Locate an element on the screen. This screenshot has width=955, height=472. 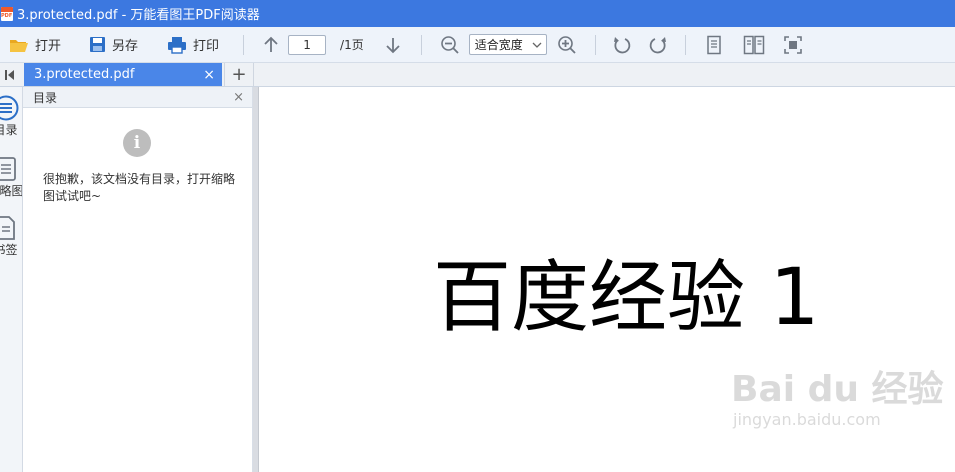
sidebar-rail: 目录 缩略图 书签 is located at coordinates (11, 279).